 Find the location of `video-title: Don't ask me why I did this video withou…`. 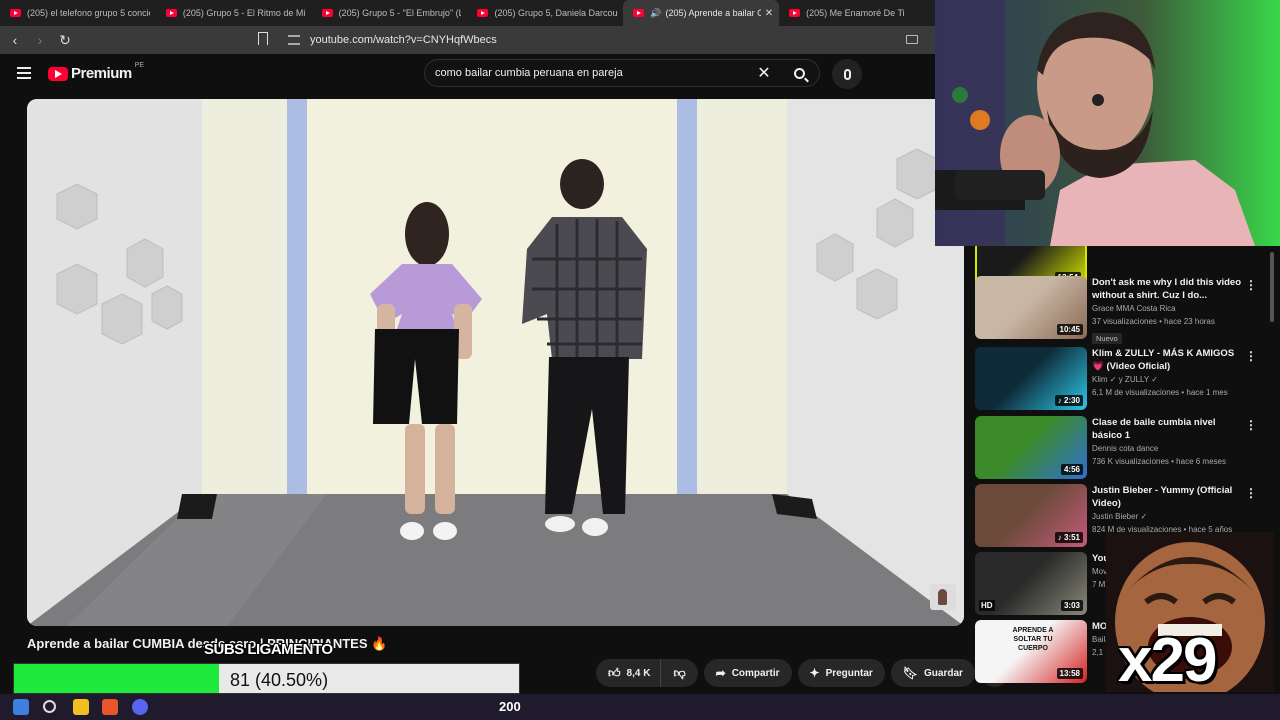

video-title: Don't ask me why I did this video withou… is located at coordinates (1167, 289).